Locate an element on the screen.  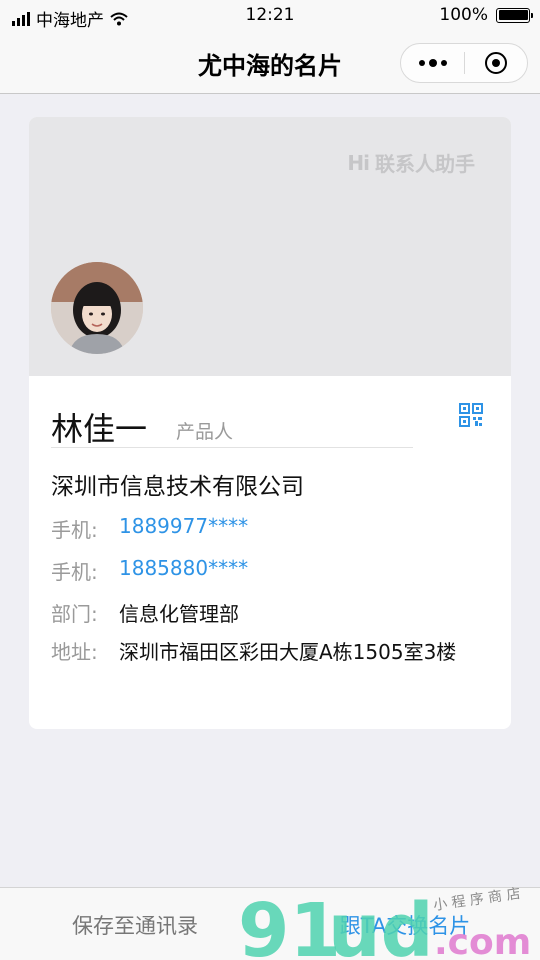
phone-row-2: 手机: 1885880**** is located at coordinates (149, 570).